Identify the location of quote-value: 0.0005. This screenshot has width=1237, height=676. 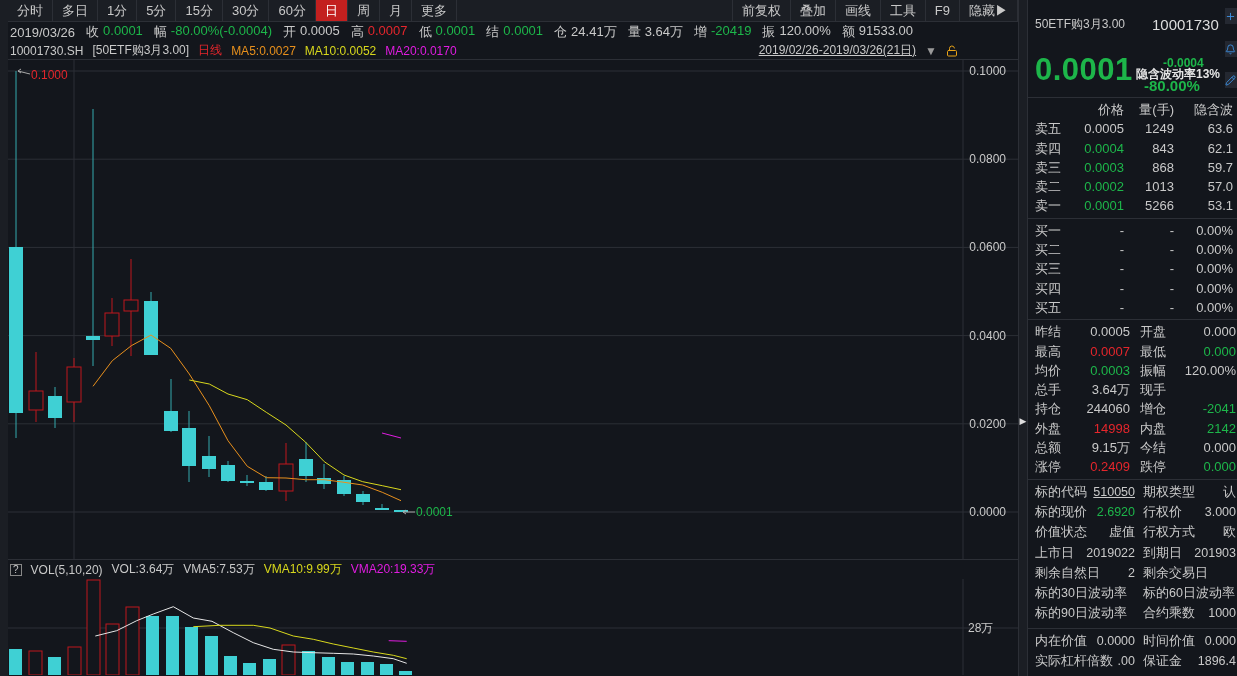
(320, 31).